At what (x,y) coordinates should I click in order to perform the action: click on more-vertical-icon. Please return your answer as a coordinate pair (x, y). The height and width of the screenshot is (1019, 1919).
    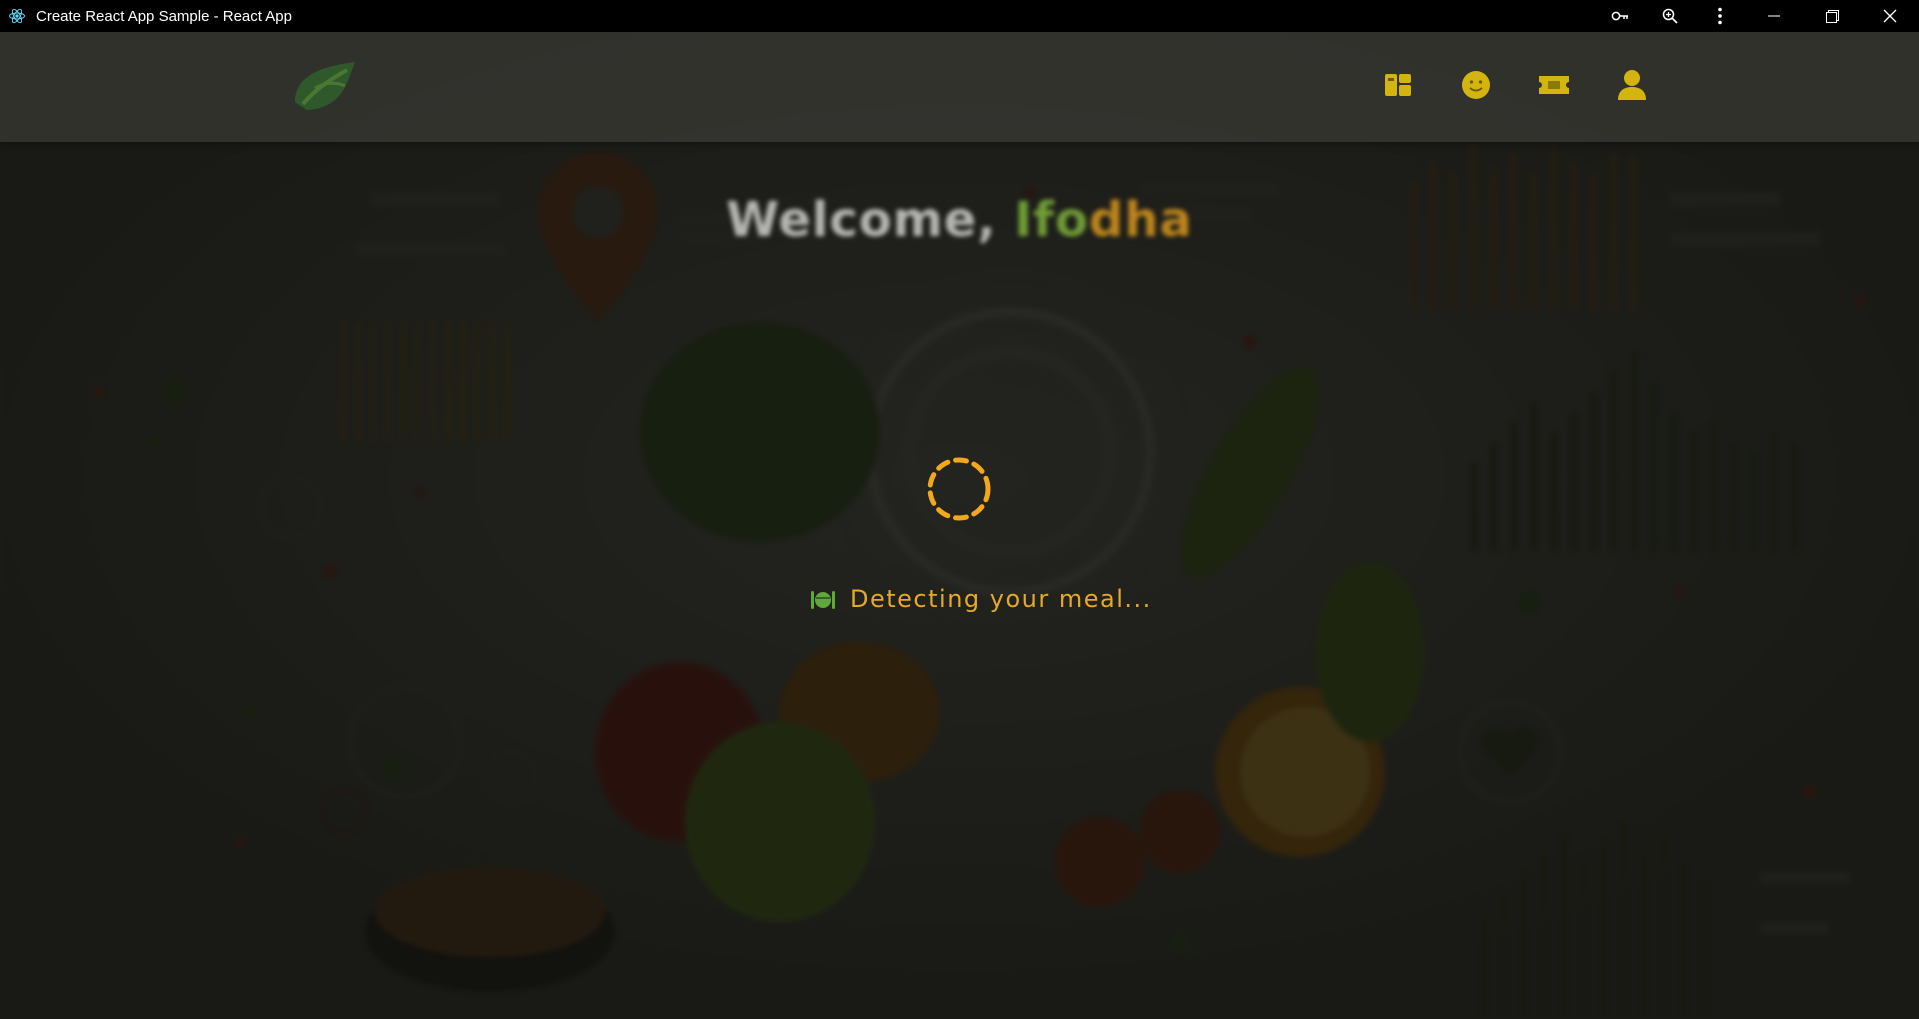
    Looking at the image, I should click on (1720, 16).